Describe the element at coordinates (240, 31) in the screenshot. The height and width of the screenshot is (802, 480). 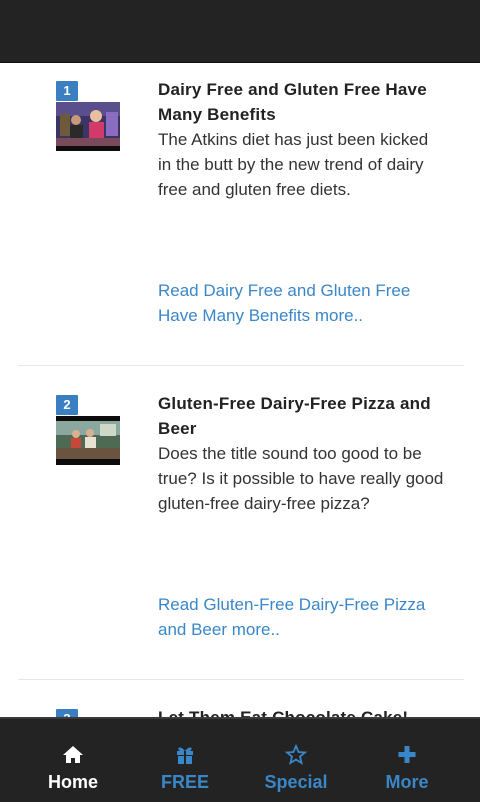
I see `top-app-bar` at that location.